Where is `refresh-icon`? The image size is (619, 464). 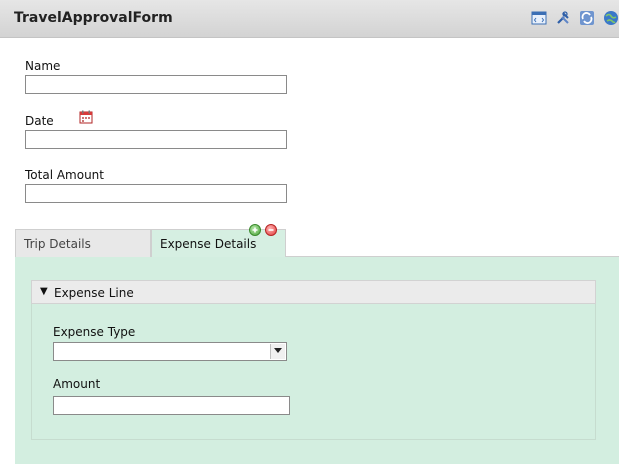 refresh-icon is located at coordinates (587, 18).